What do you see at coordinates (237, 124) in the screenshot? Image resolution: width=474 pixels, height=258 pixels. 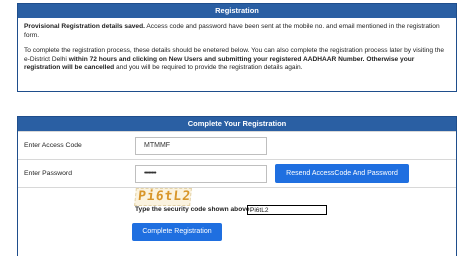 I see `complete-registration-title: Complete Your Registration` at bounding box center [237, 124].